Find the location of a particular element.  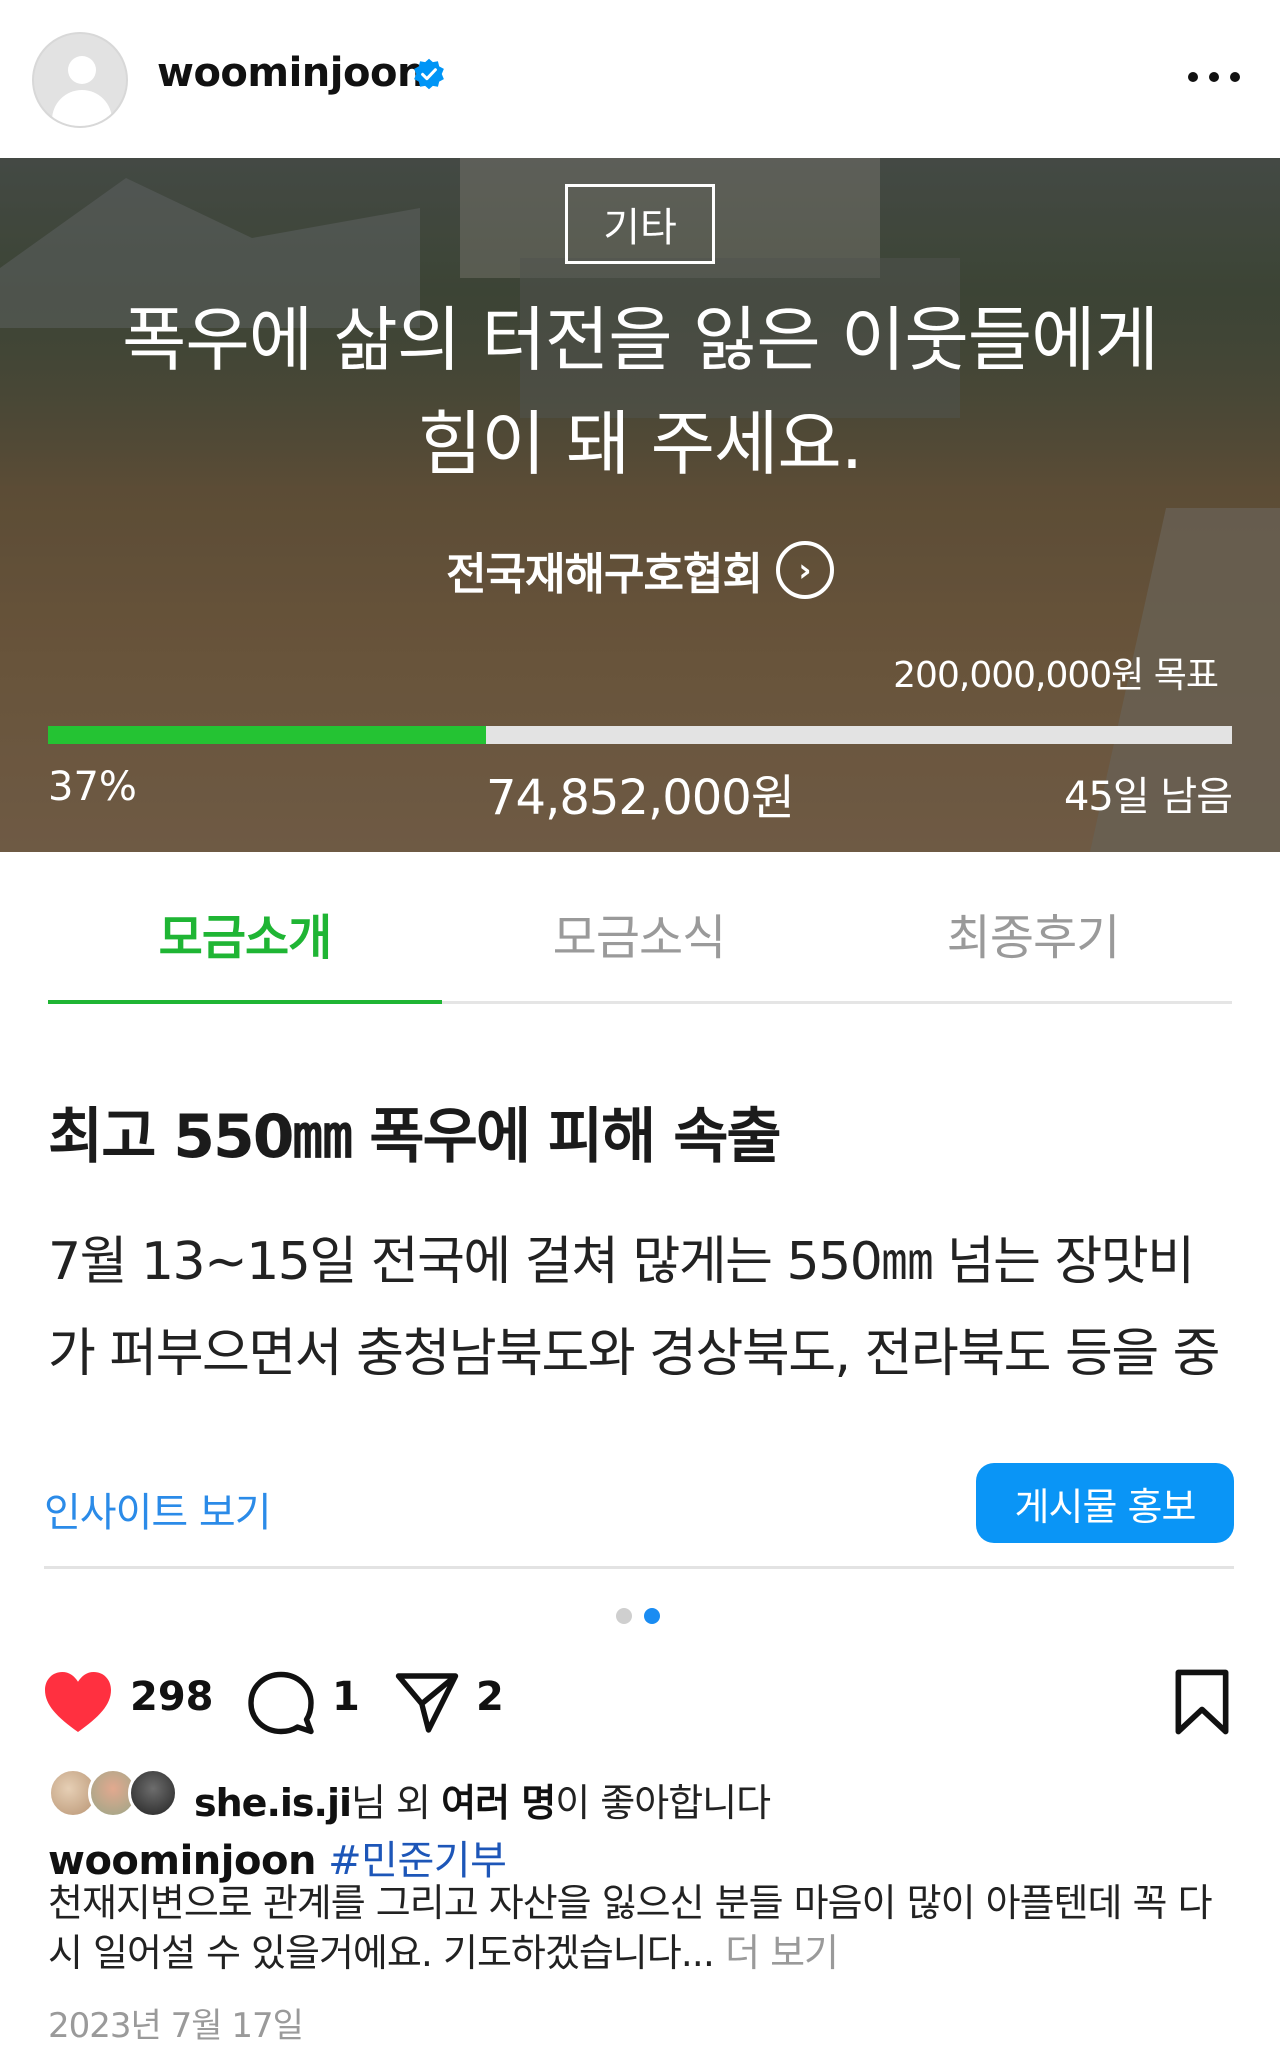

fundraiser-progress-bar is located at coordinates (640, 735).